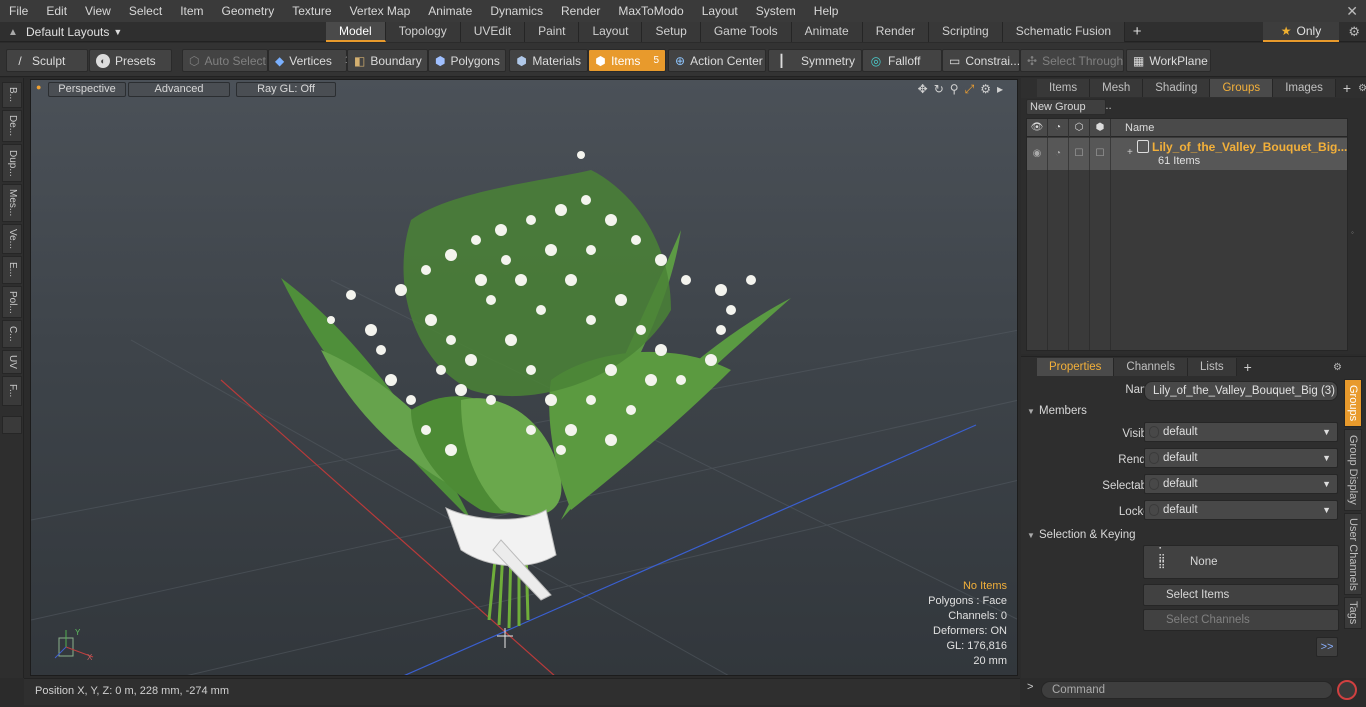 The height and width of the screenshot is (707, 1366). I want to click on row-select-checkbox: ☐, so click(1079, 154).